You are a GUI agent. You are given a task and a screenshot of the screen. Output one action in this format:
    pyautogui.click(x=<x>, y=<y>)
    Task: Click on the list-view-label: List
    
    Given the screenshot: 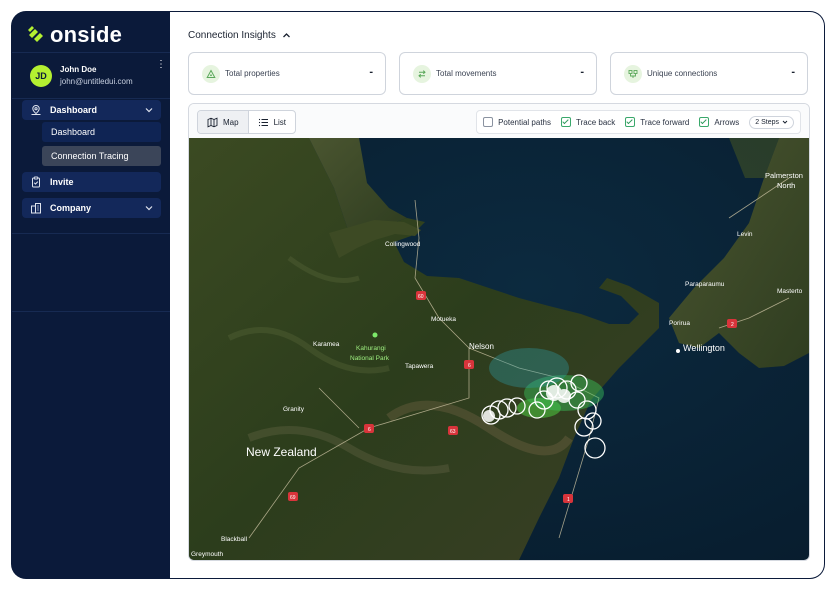 What is the action you would take?
    pyautogui.click(x=280, y=122)
    